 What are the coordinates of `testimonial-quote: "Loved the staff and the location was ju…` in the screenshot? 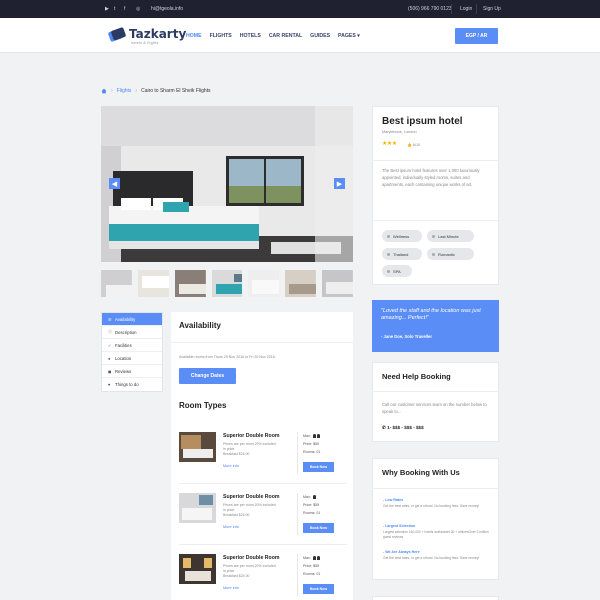 It's located at (431, 314).